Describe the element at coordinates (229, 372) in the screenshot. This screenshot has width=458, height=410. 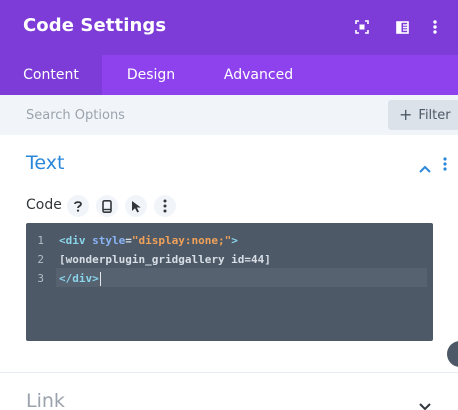
I see `section-divider` at that location.